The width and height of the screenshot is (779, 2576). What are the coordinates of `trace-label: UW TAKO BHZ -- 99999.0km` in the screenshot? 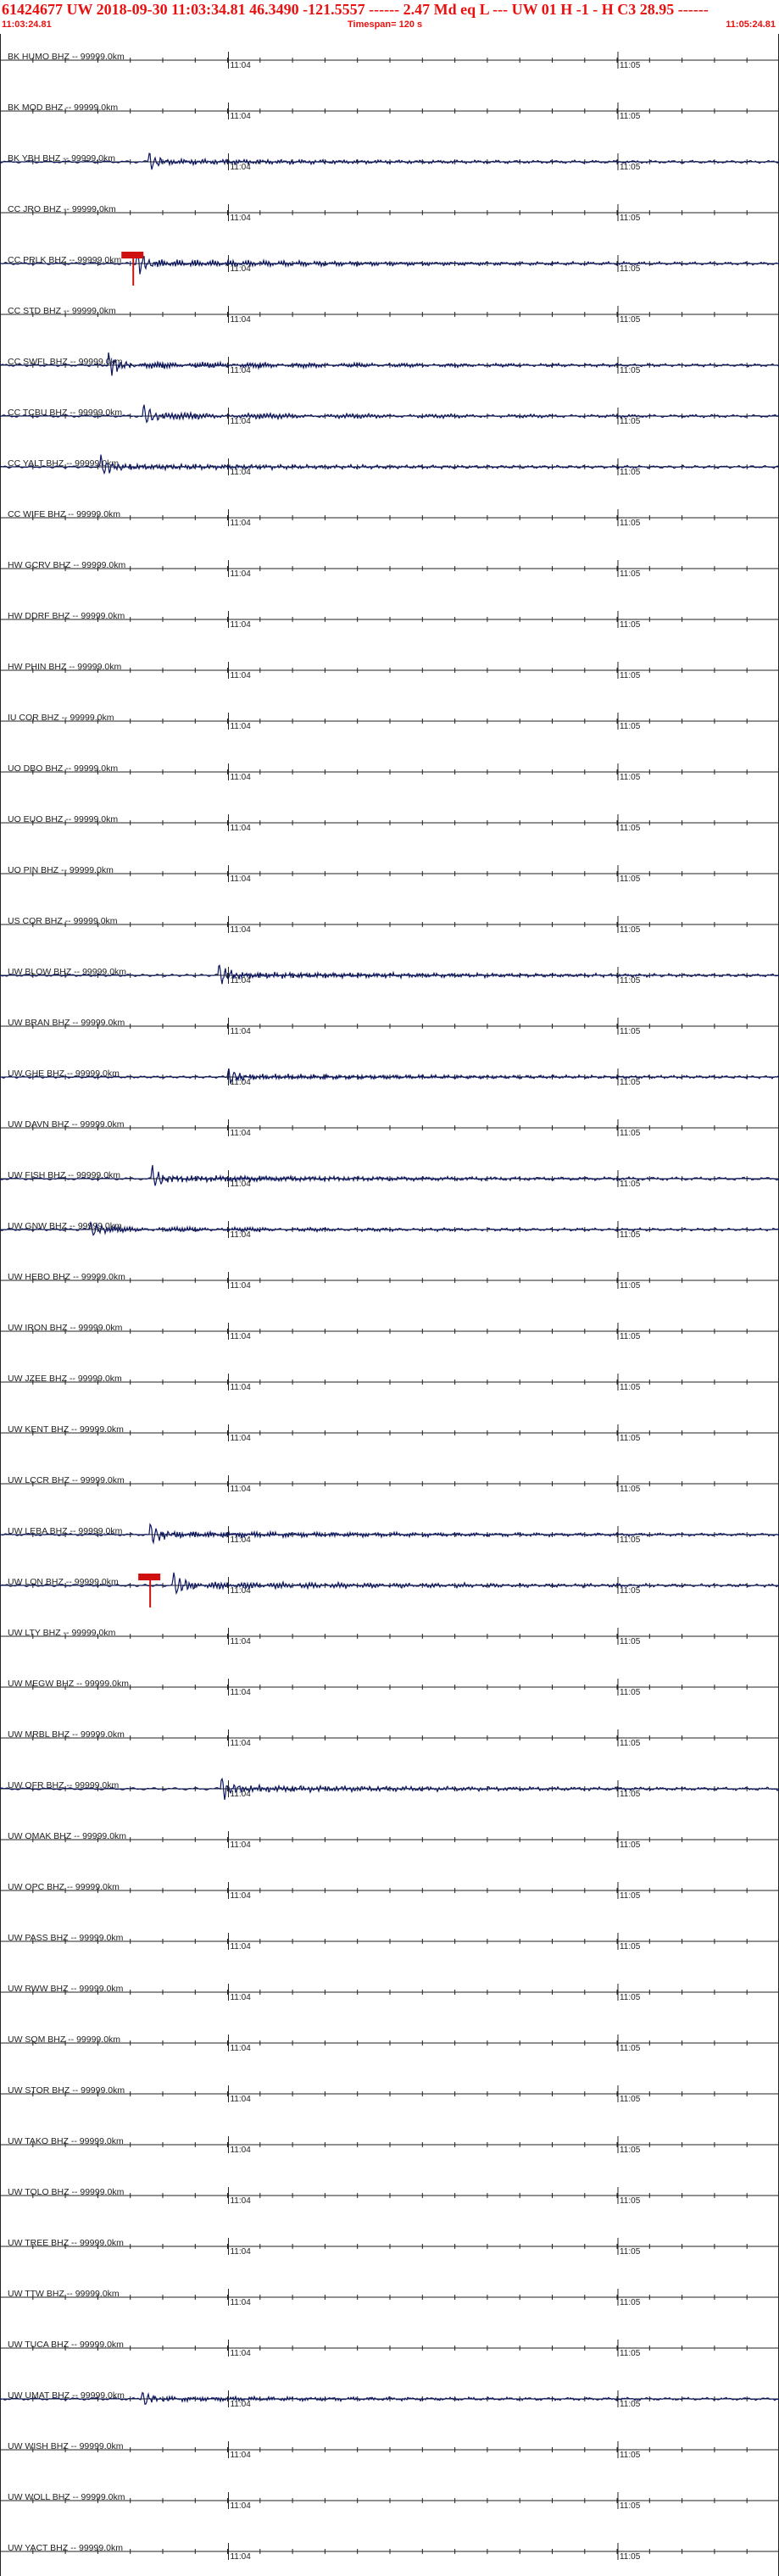 It's located at (66, 2141).